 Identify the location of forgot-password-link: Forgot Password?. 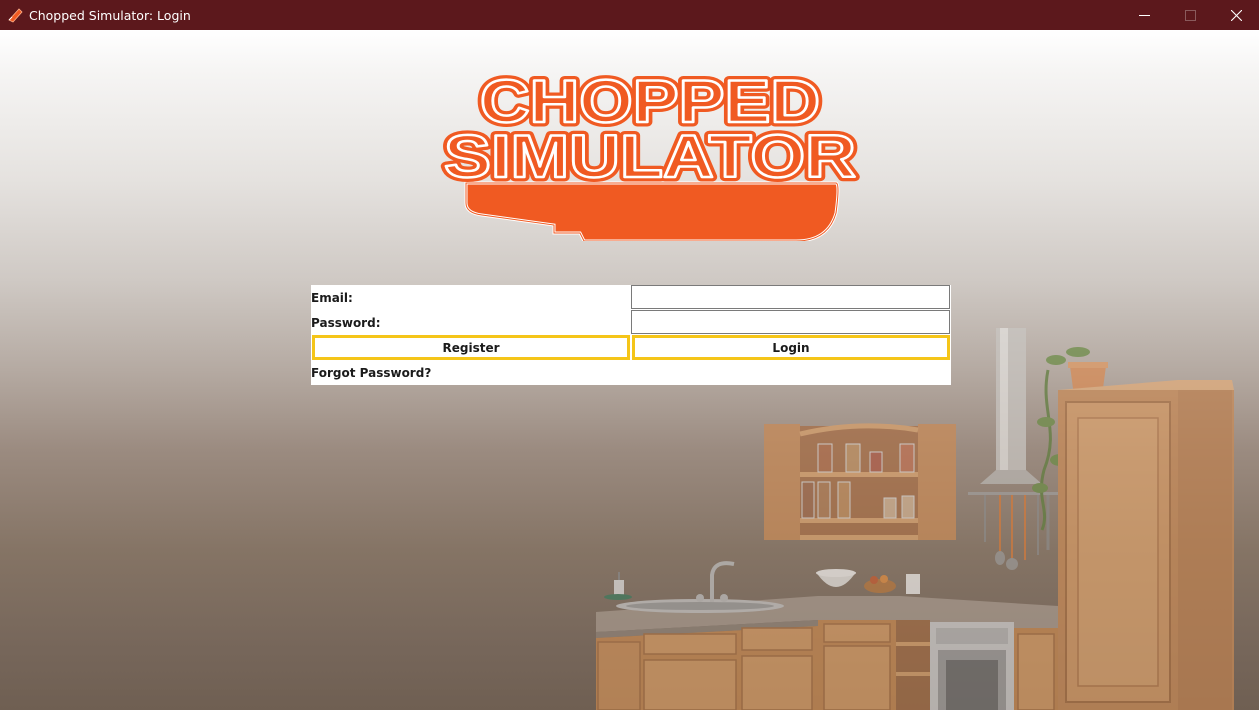
(371, 373).